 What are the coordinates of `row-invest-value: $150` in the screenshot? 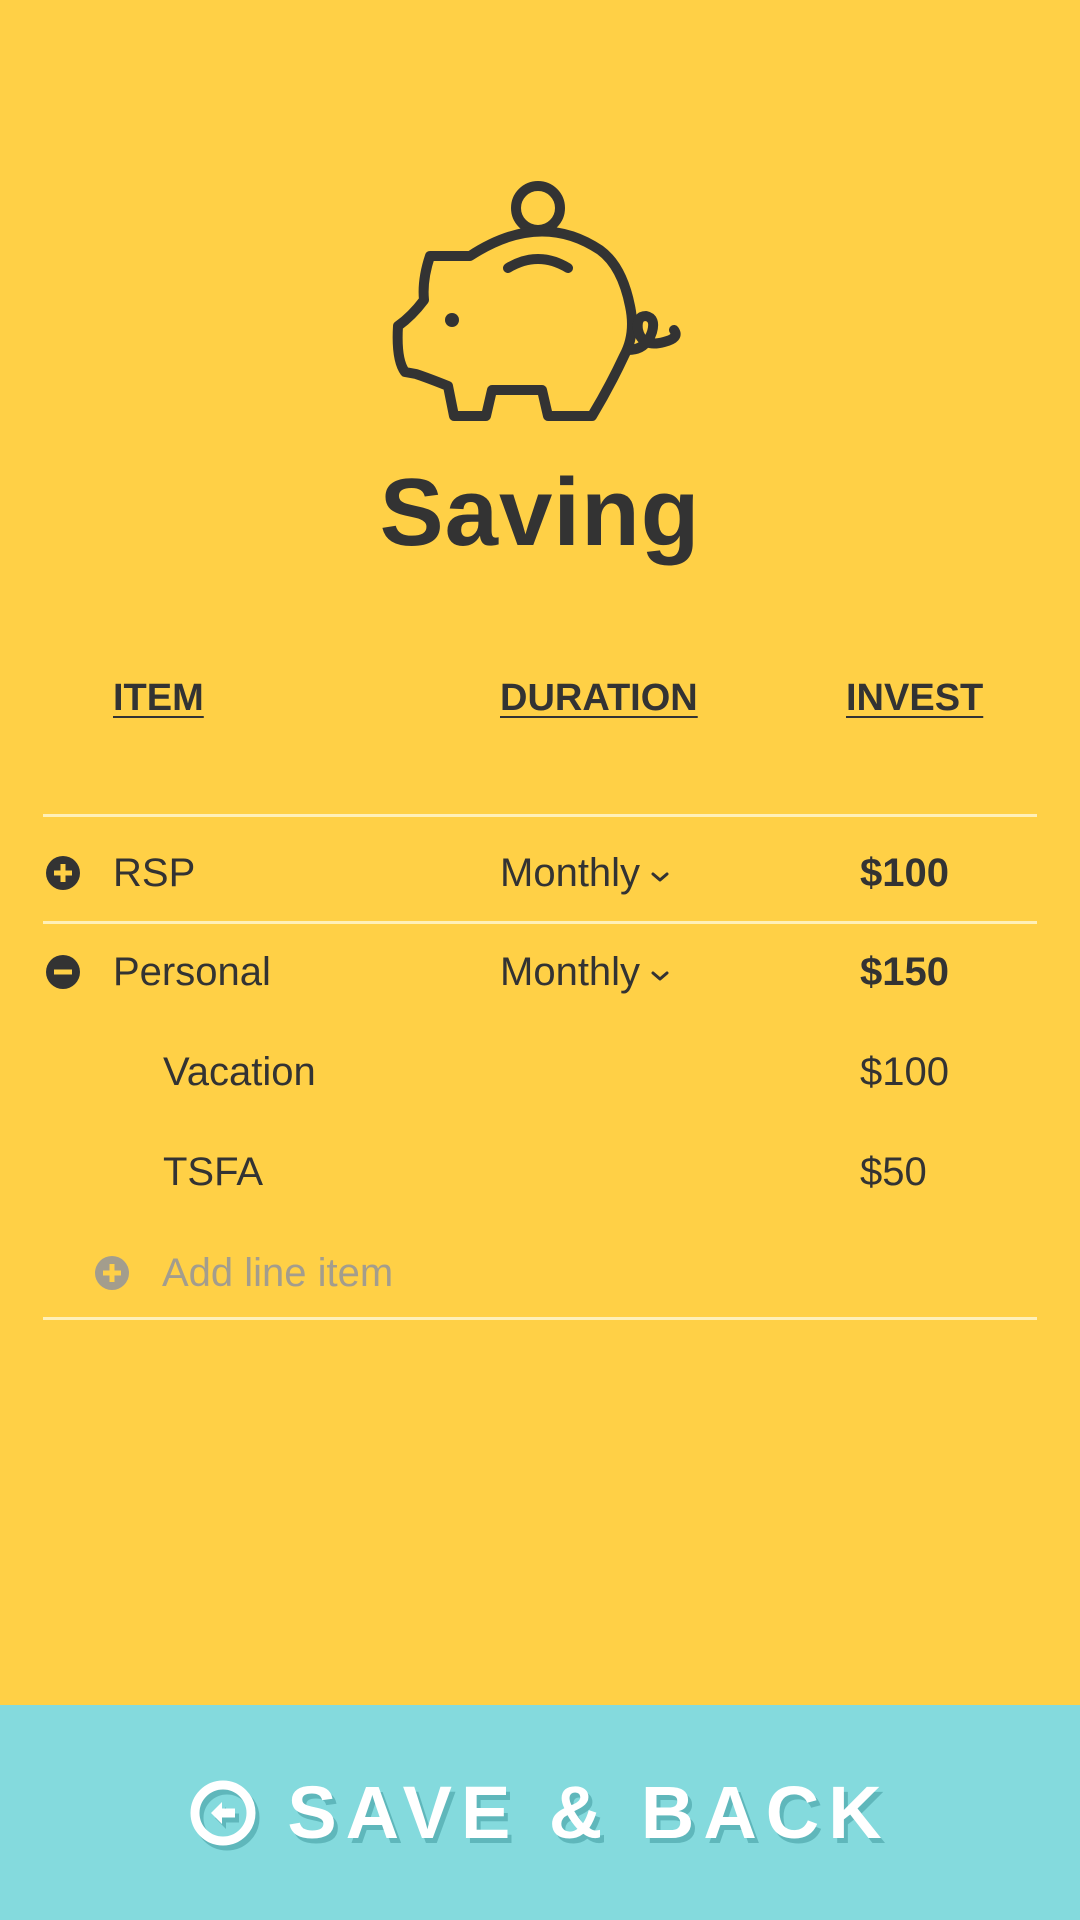 It's located at (904, 972).